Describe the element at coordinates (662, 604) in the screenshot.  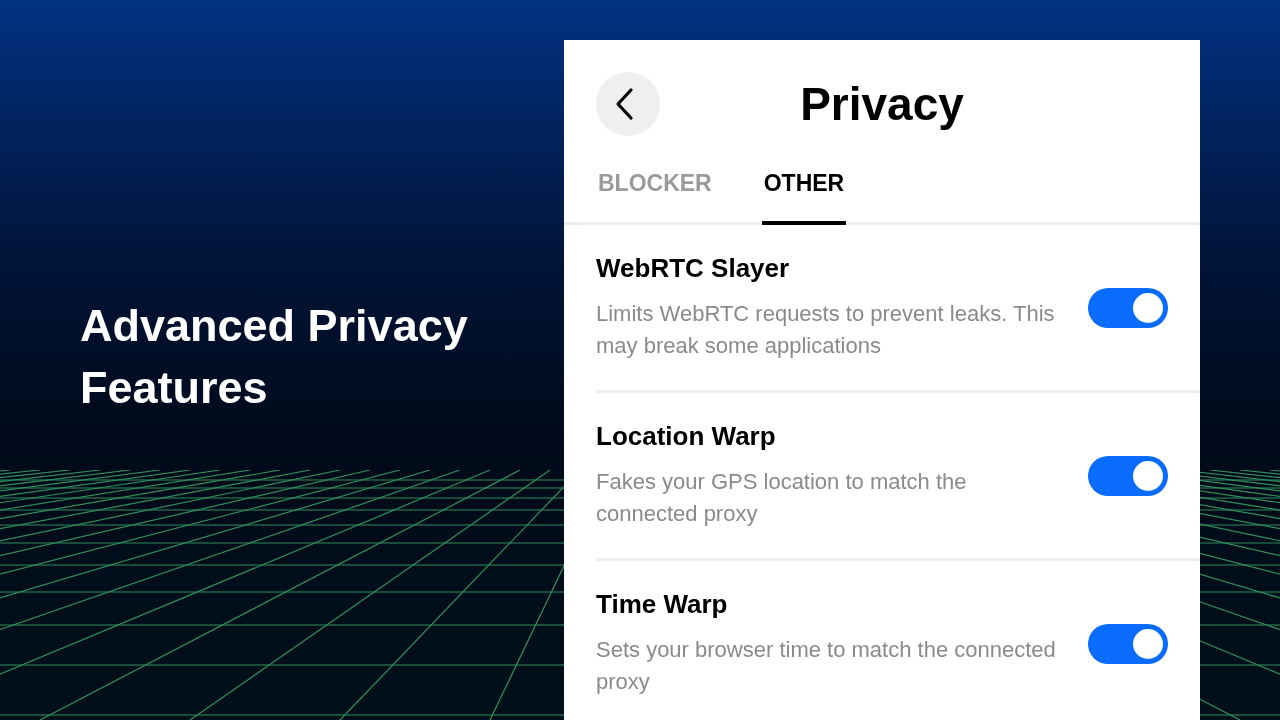
I see `setting-title: Time Warp` at that location.